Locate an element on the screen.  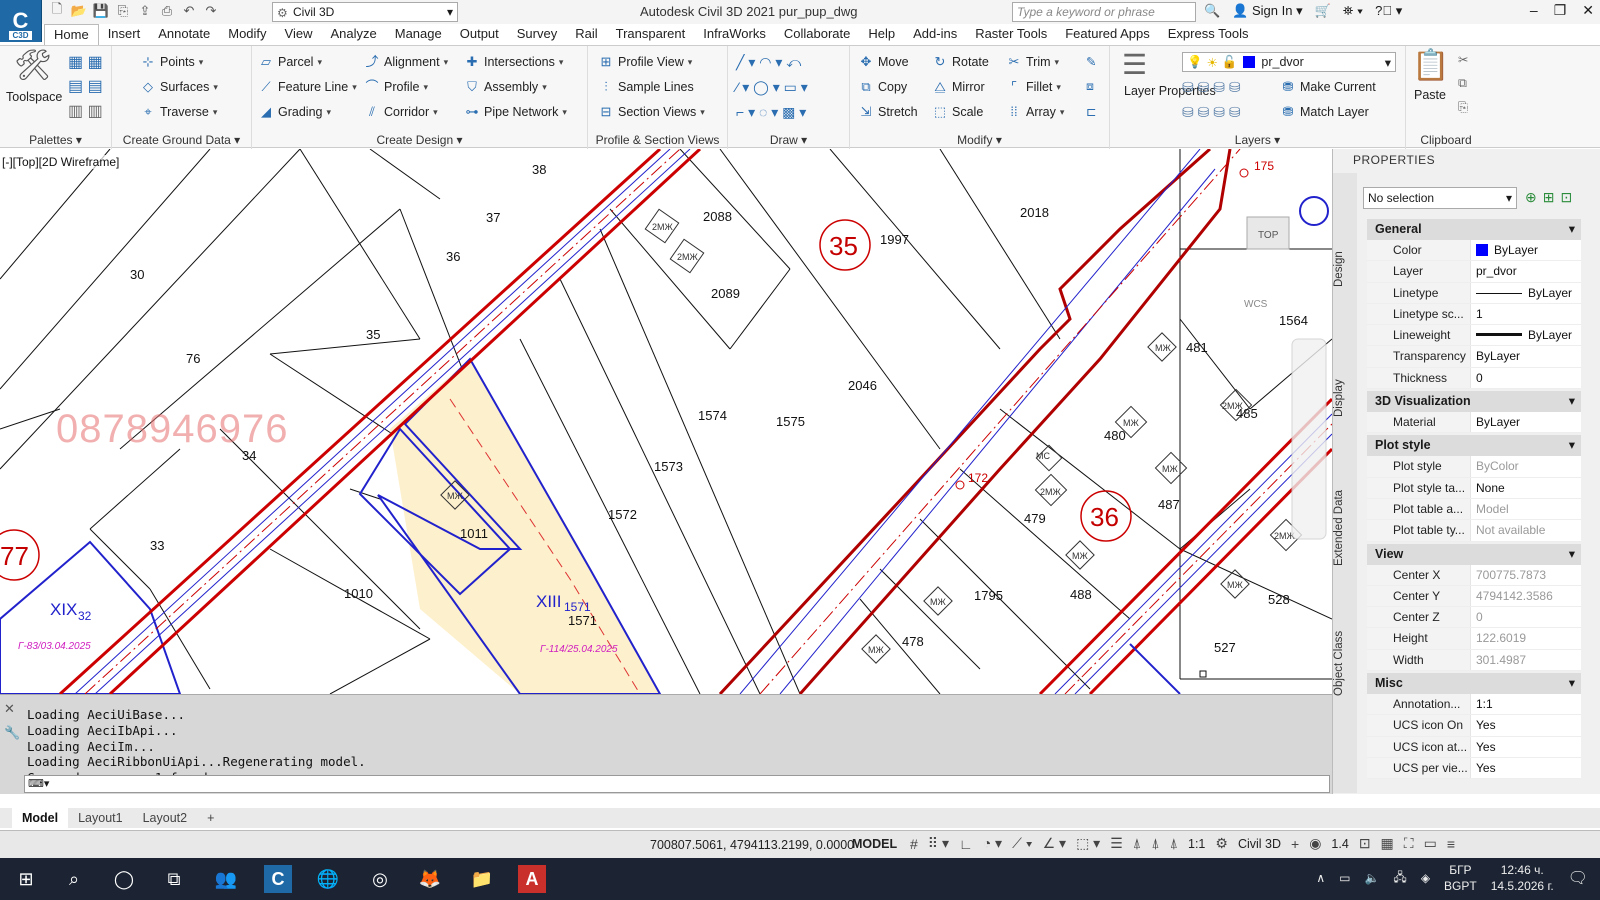
workspace-status: Civil 3D is located at coordinates (1259, 844).